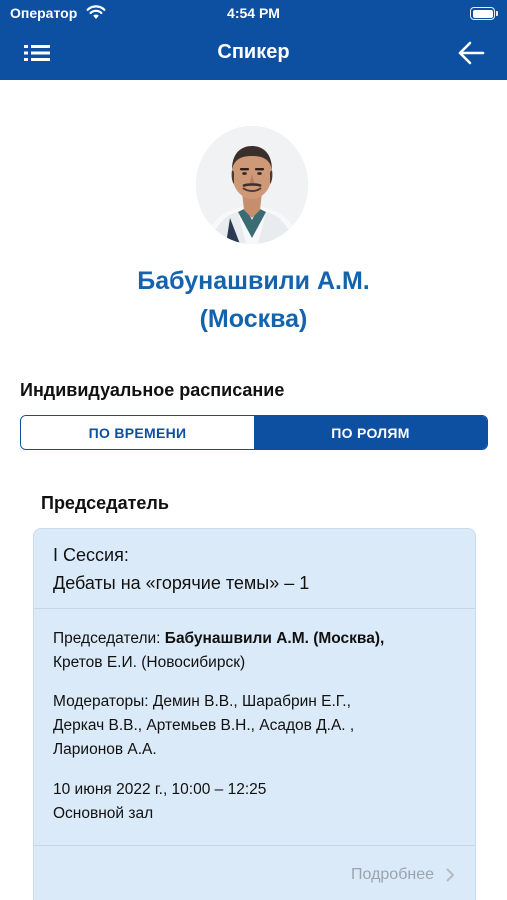 Image resolution: width=507 pixels, height=900 pixels. Describe the element at coordinates (107, 638) in the screenshot. I see `chairs-label: Председатели:` at that location.